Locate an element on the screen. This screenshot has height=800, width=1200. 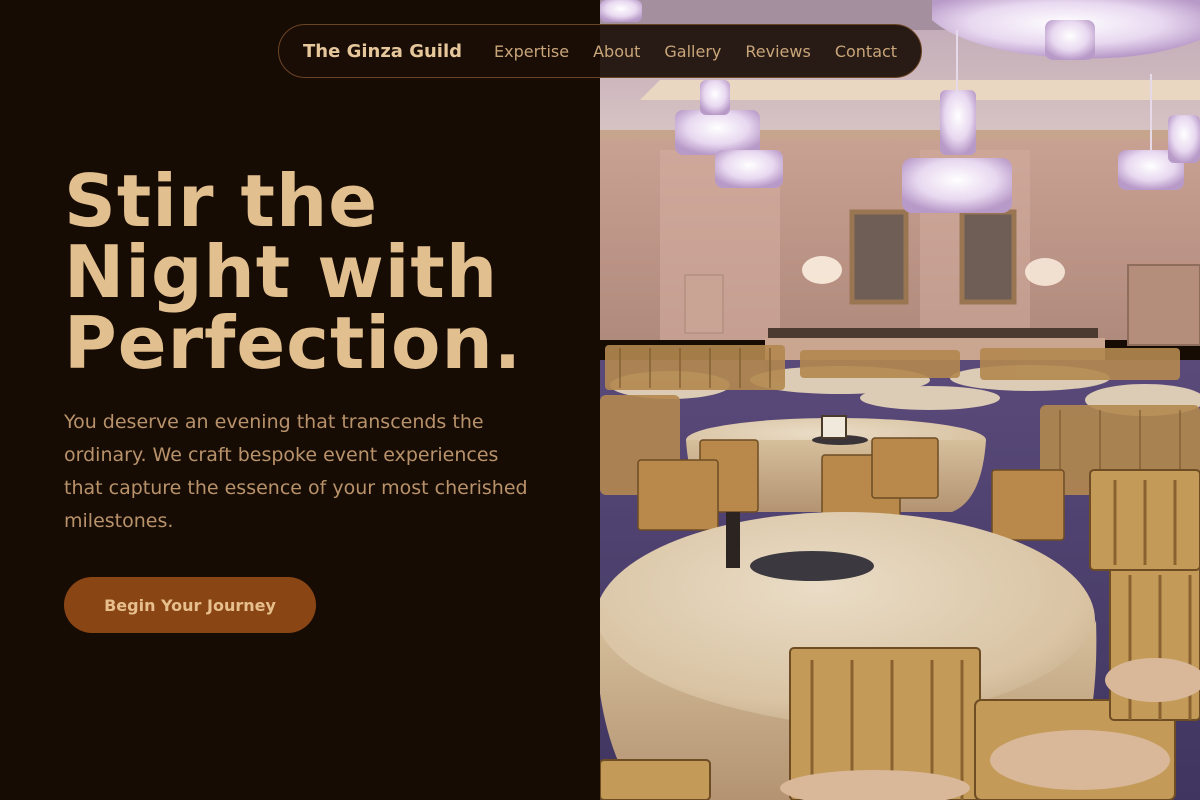
begin-journey-button: Begin Your Journey is located at coordinates (190, 605).